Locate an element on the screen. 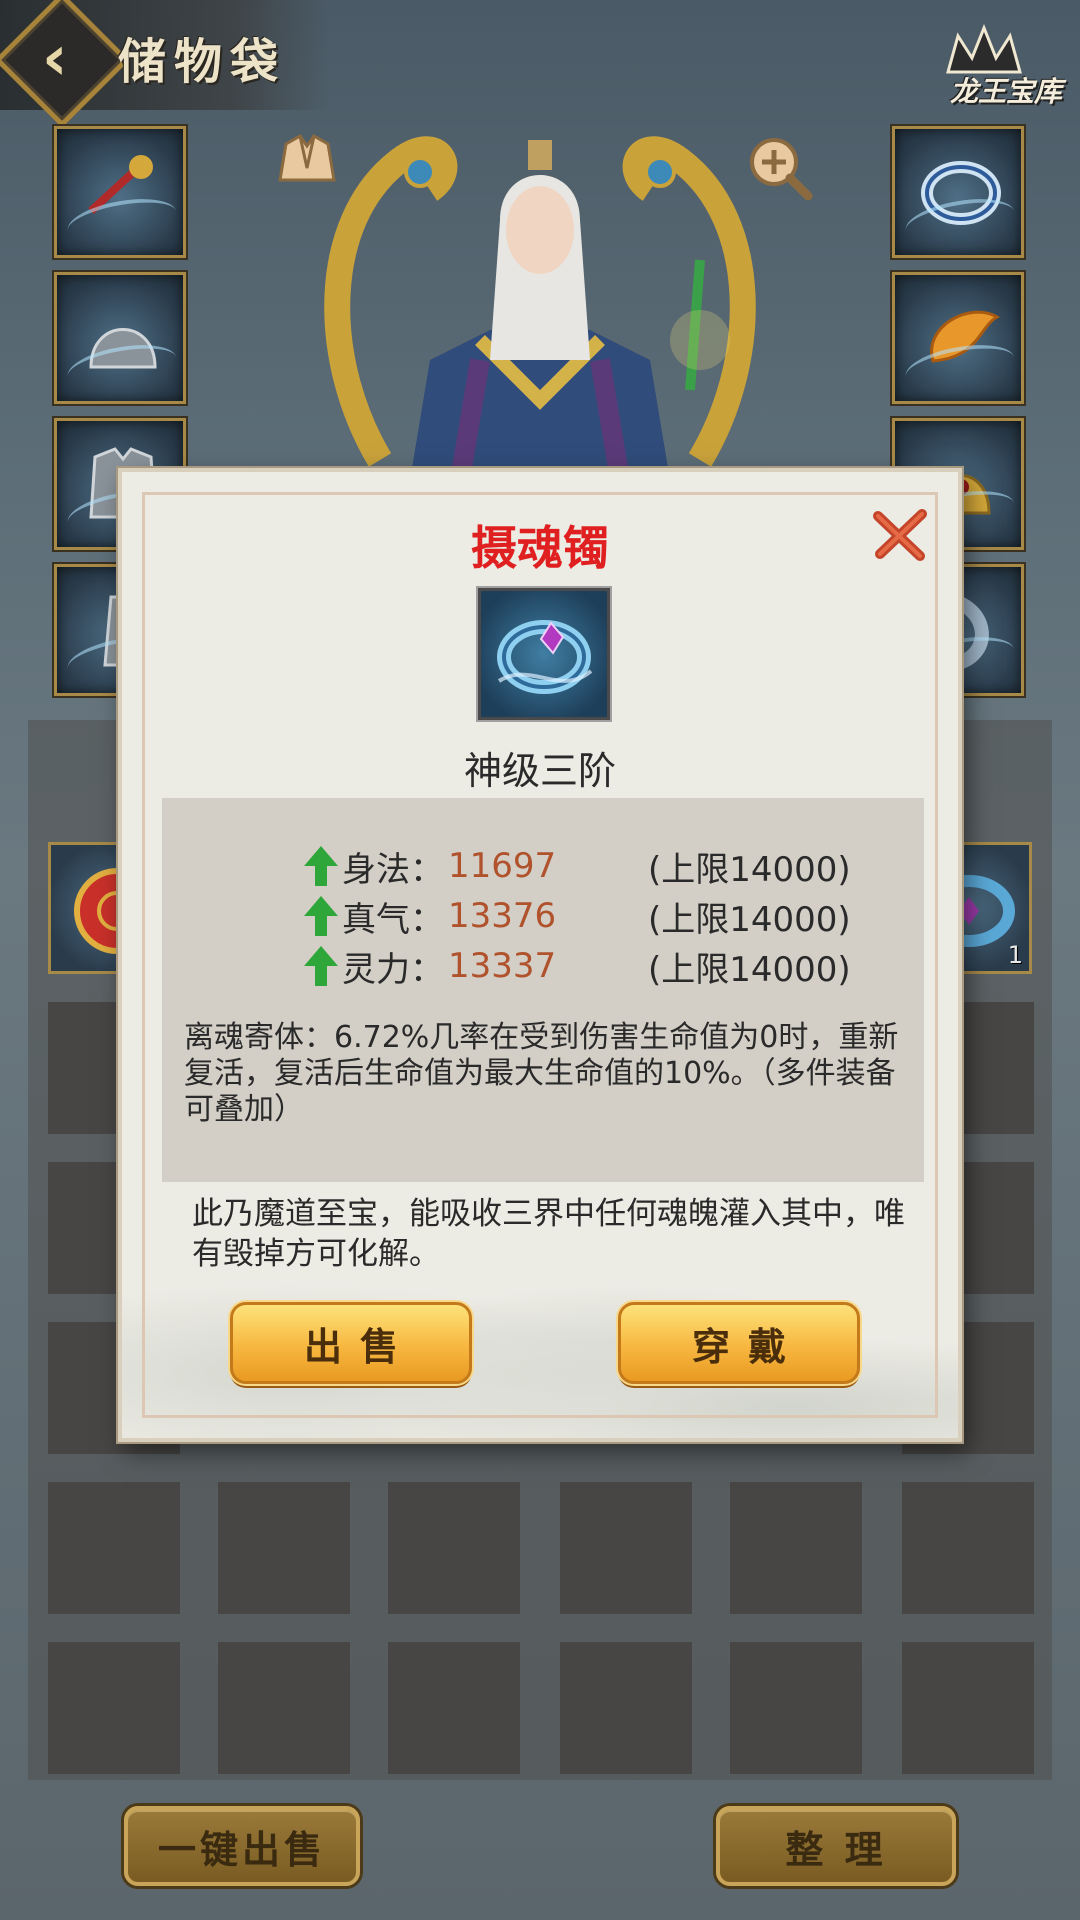  character-portrait is located at coordinates (540, 308).